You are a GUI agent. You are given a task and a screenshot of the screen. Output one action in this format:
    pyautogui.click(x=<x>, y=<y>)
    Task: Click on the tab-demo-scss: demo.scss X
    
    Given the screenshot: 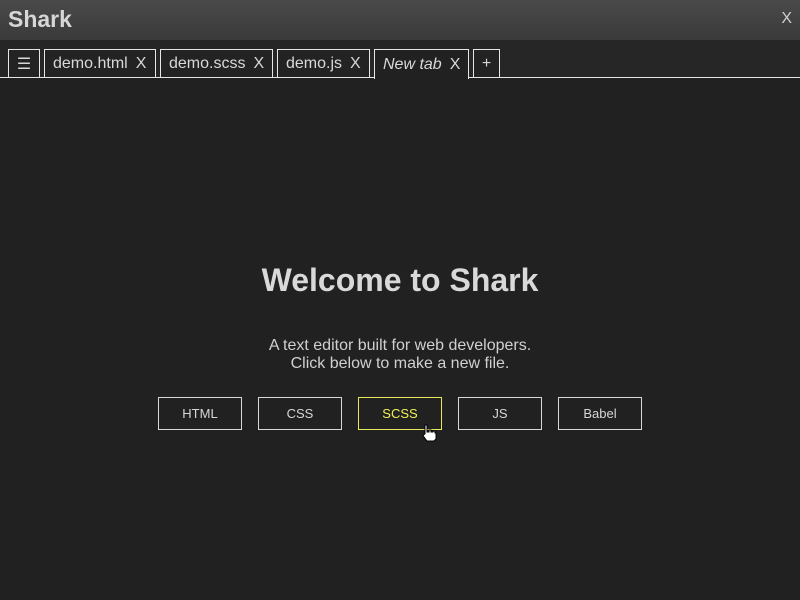 What is the action you would take?
    pyautogui.click(x=216, y=63)
    